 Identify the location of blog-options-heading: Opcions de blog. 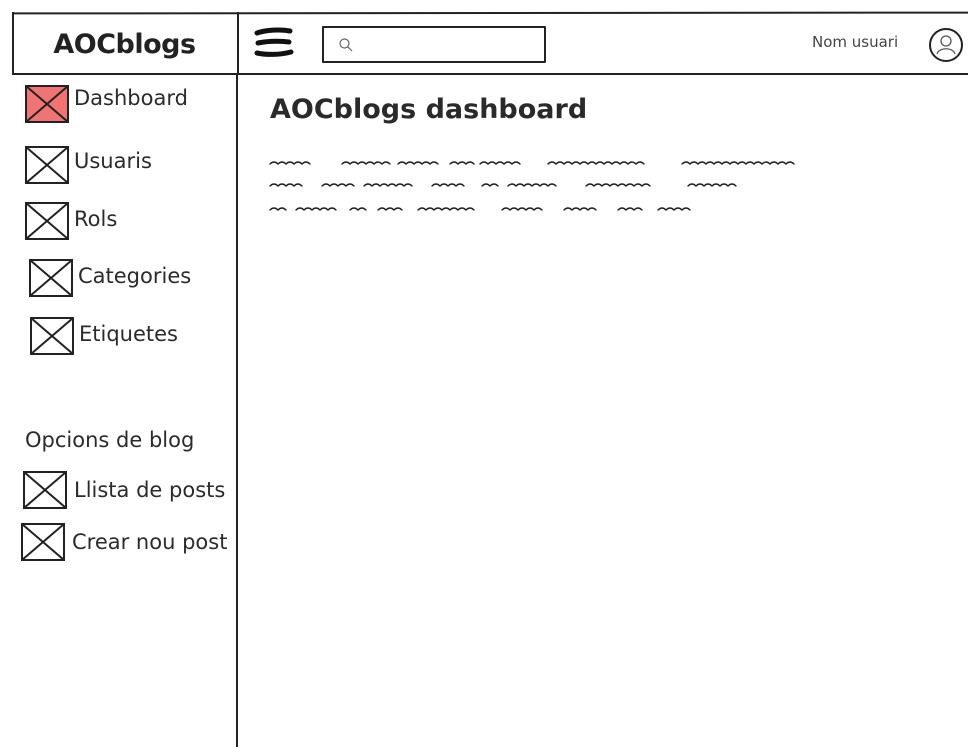
(110, 440).